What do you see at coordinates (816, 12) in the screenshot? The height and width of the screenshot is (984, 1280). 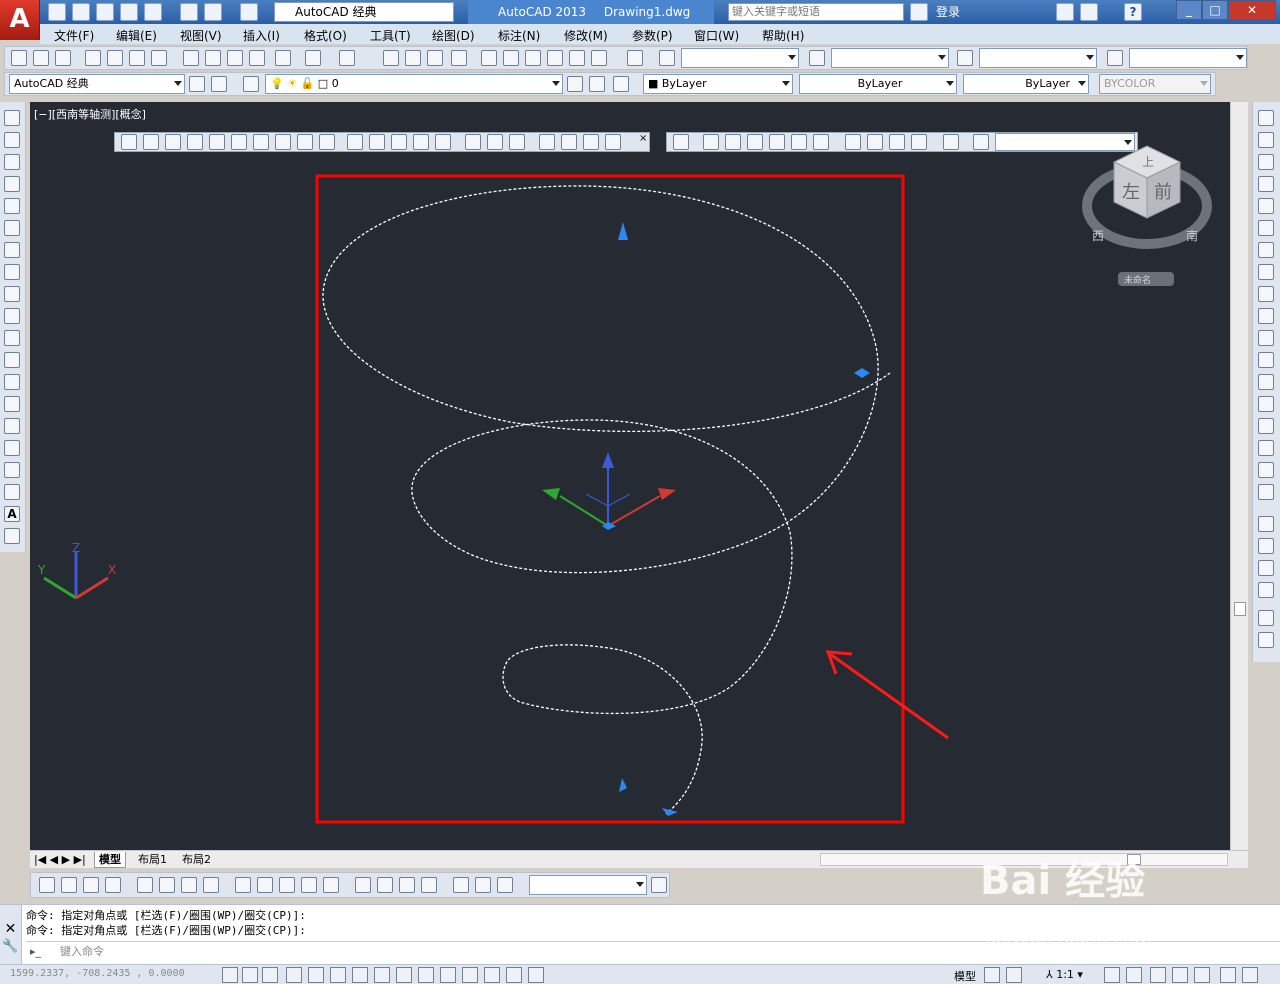 I see `search-input: 键入关键字或短语` at bounding box center [816, 12].